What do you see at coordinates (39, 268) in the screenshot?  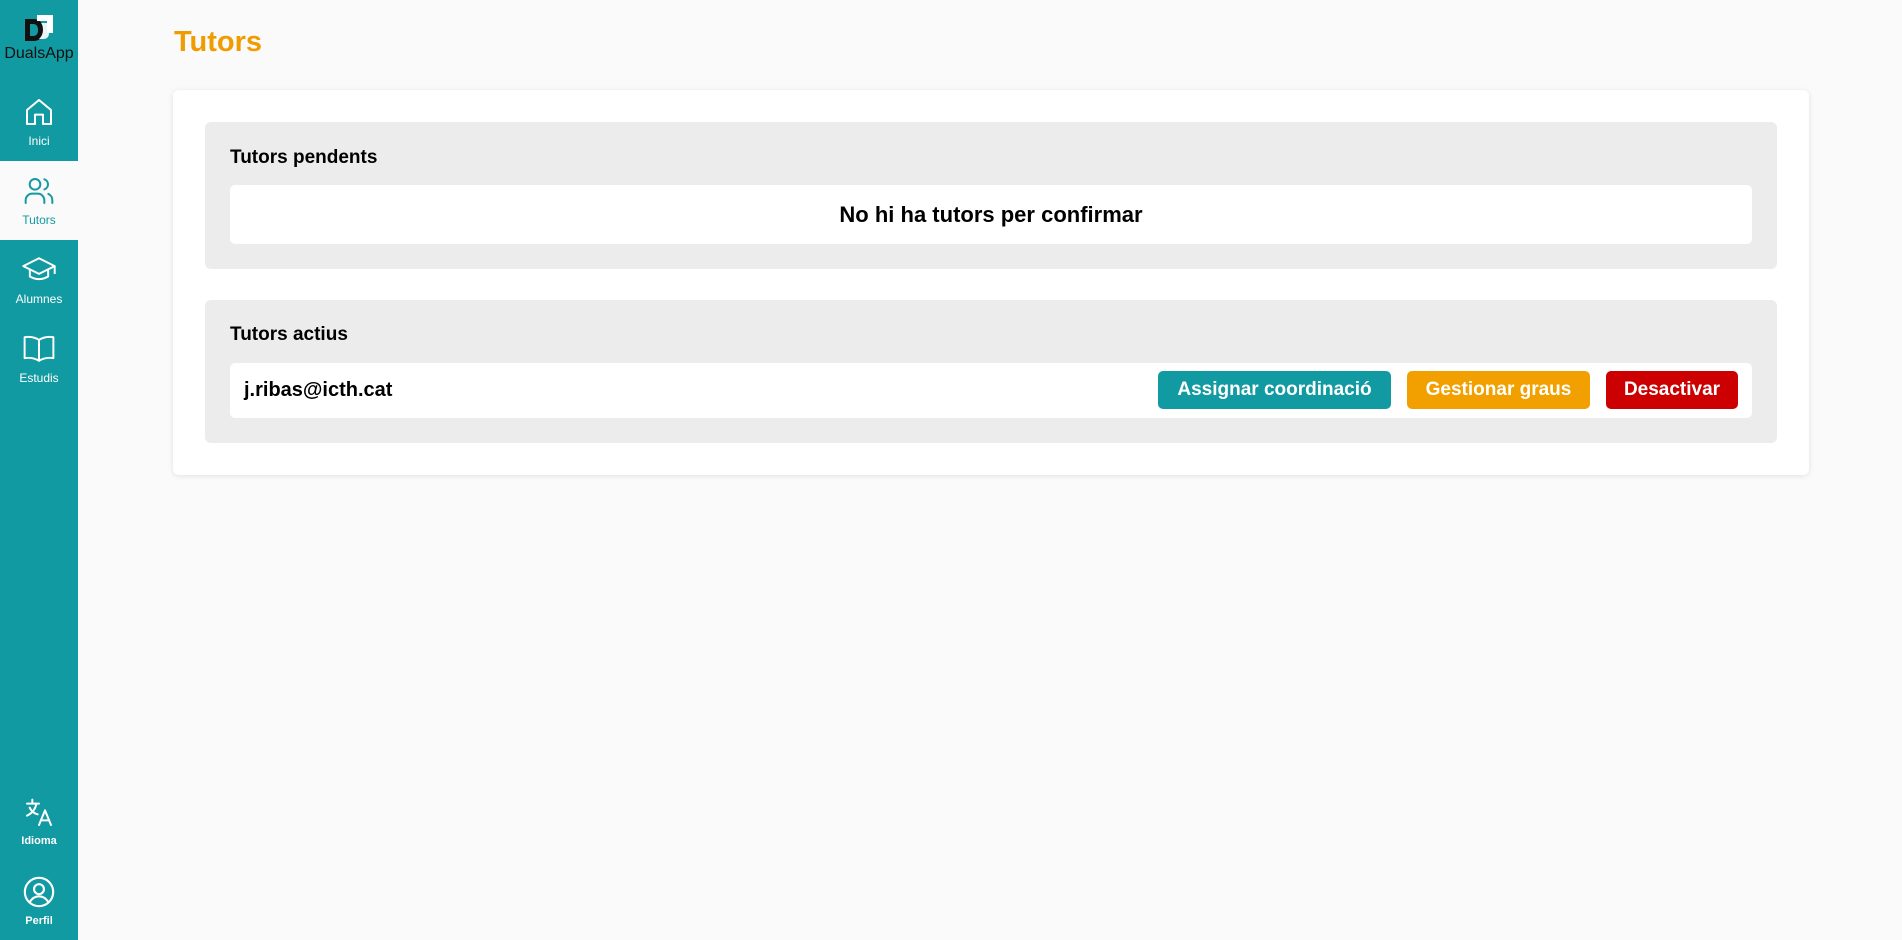 I see `graduation-cap-icon` at bounding box center [39, 268].